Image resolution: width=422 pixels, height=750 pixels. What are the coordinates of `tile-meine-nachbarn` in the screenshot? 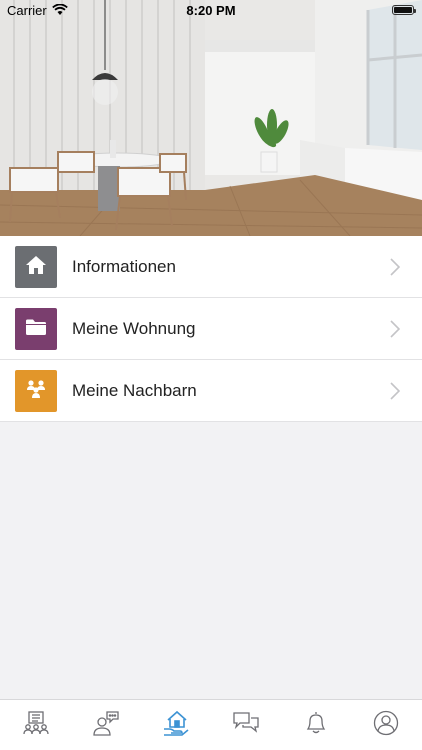 It's located at (36, 391).